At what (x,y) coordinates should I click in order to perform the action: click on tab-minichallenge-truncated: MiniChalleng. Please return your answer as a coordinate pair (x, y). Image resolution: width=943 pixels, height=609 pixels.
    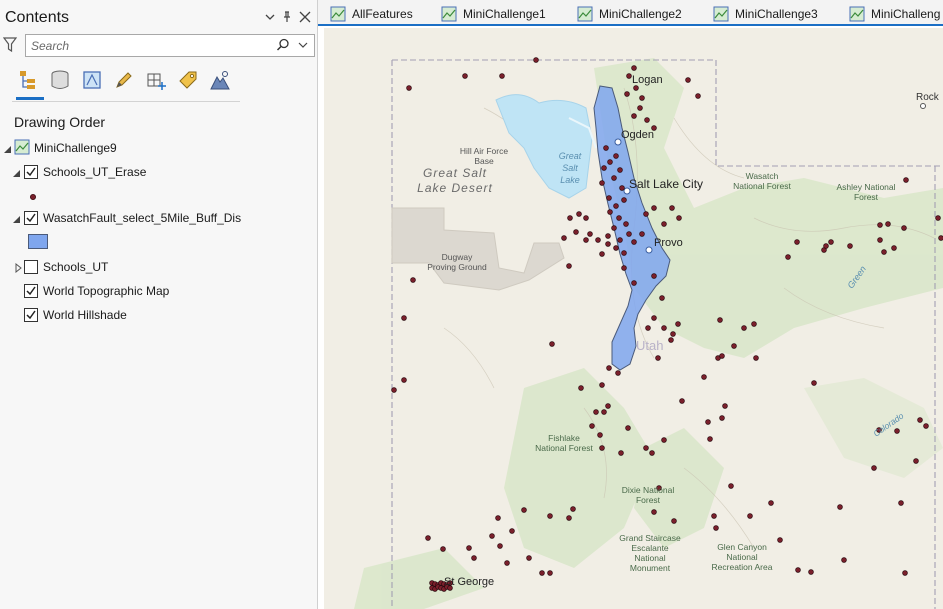
    Looking at the image, I should click on (894, 14).